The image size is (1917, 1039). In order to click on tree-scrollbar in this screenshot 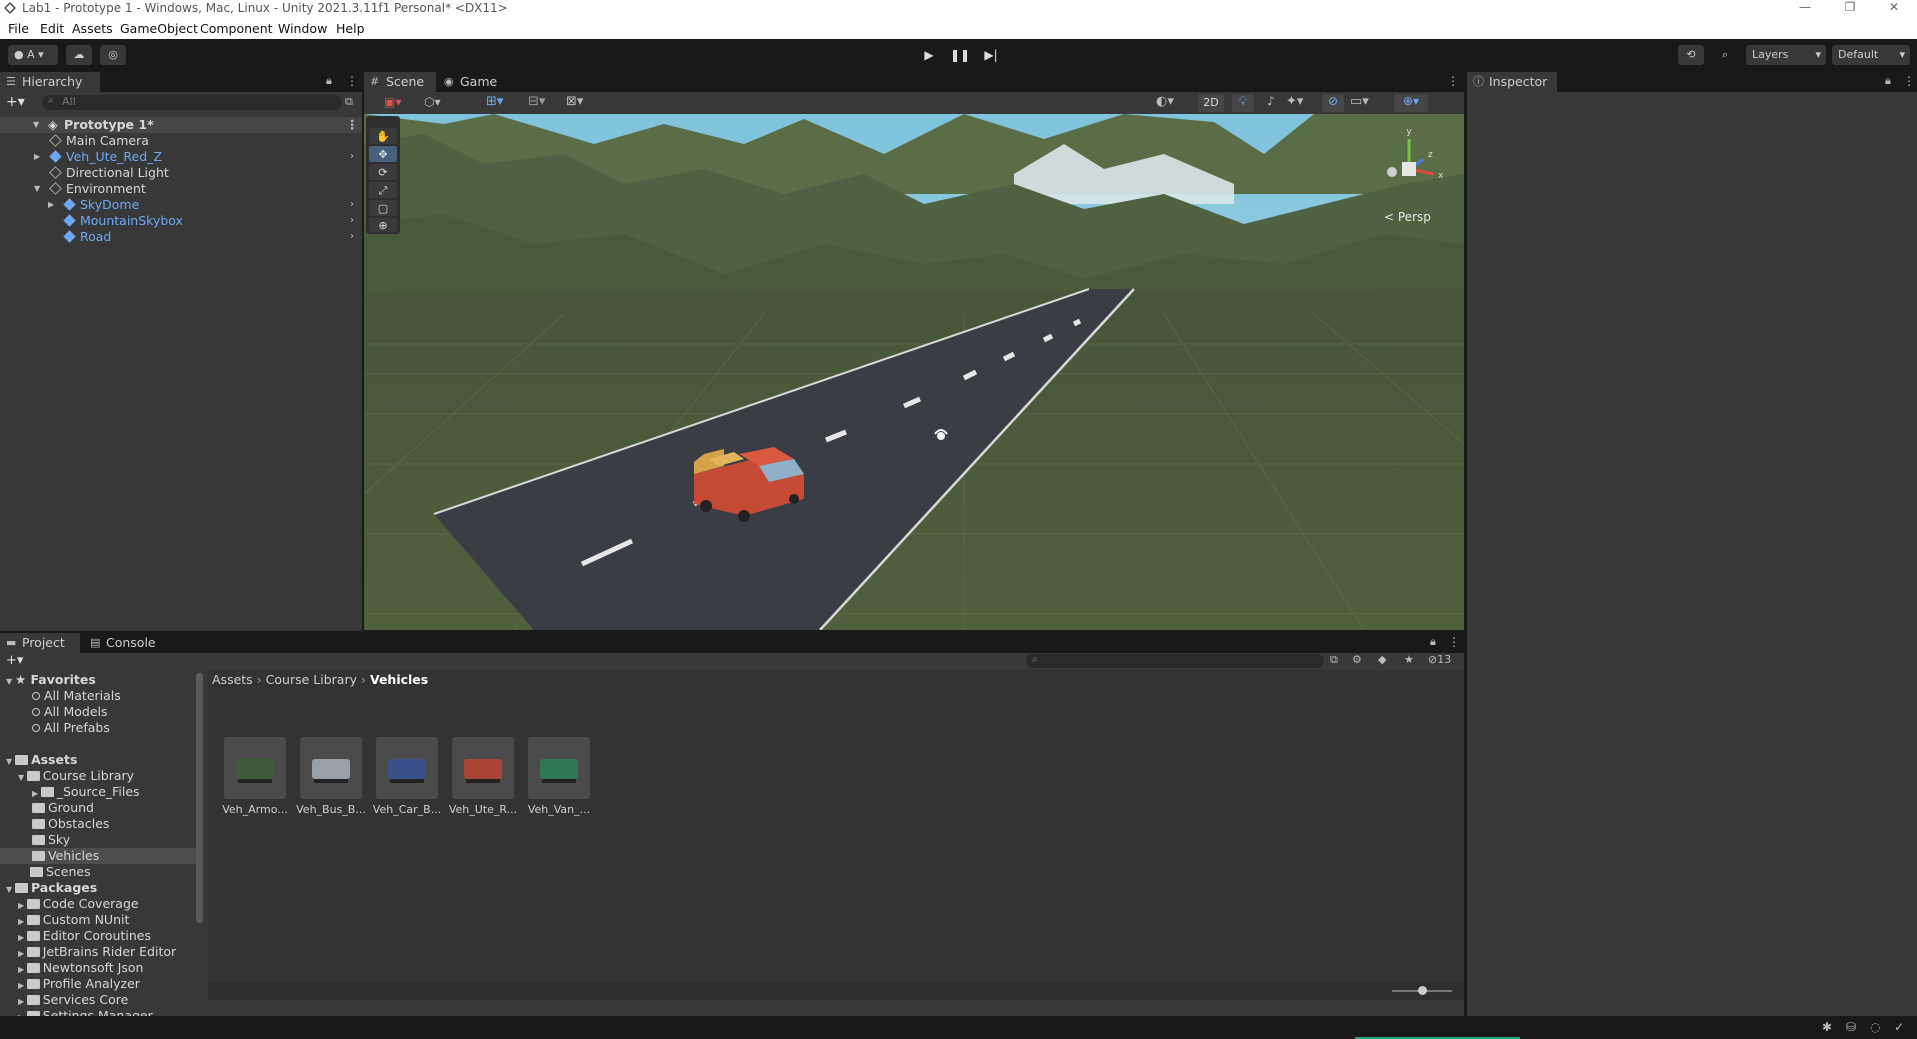, I will do `click(199, 798)`.